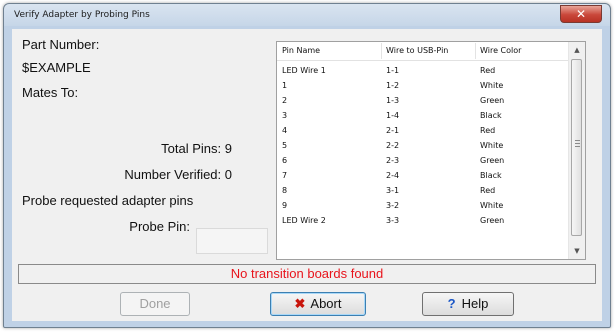 The width and height of the screenshot is (615, 332). I want to click on table-row: LED Wire 1 1-1 Red, so click(423, 71).